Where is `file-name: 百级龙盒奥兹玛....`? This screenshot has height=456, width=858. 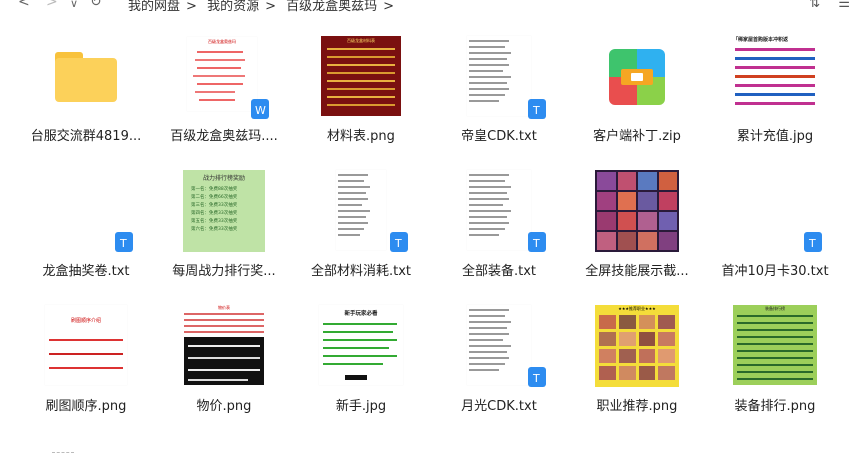 file-name: 百级龙盒奥兹玛.... is located at coordinates (224, 136).